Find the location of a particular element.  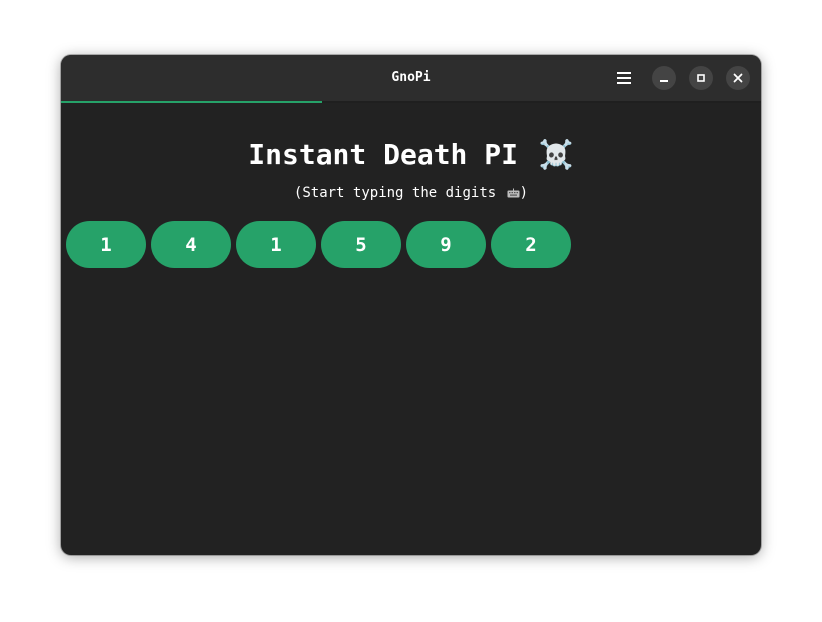

typed-digits: 141592 is located at coordinates (318, 244).